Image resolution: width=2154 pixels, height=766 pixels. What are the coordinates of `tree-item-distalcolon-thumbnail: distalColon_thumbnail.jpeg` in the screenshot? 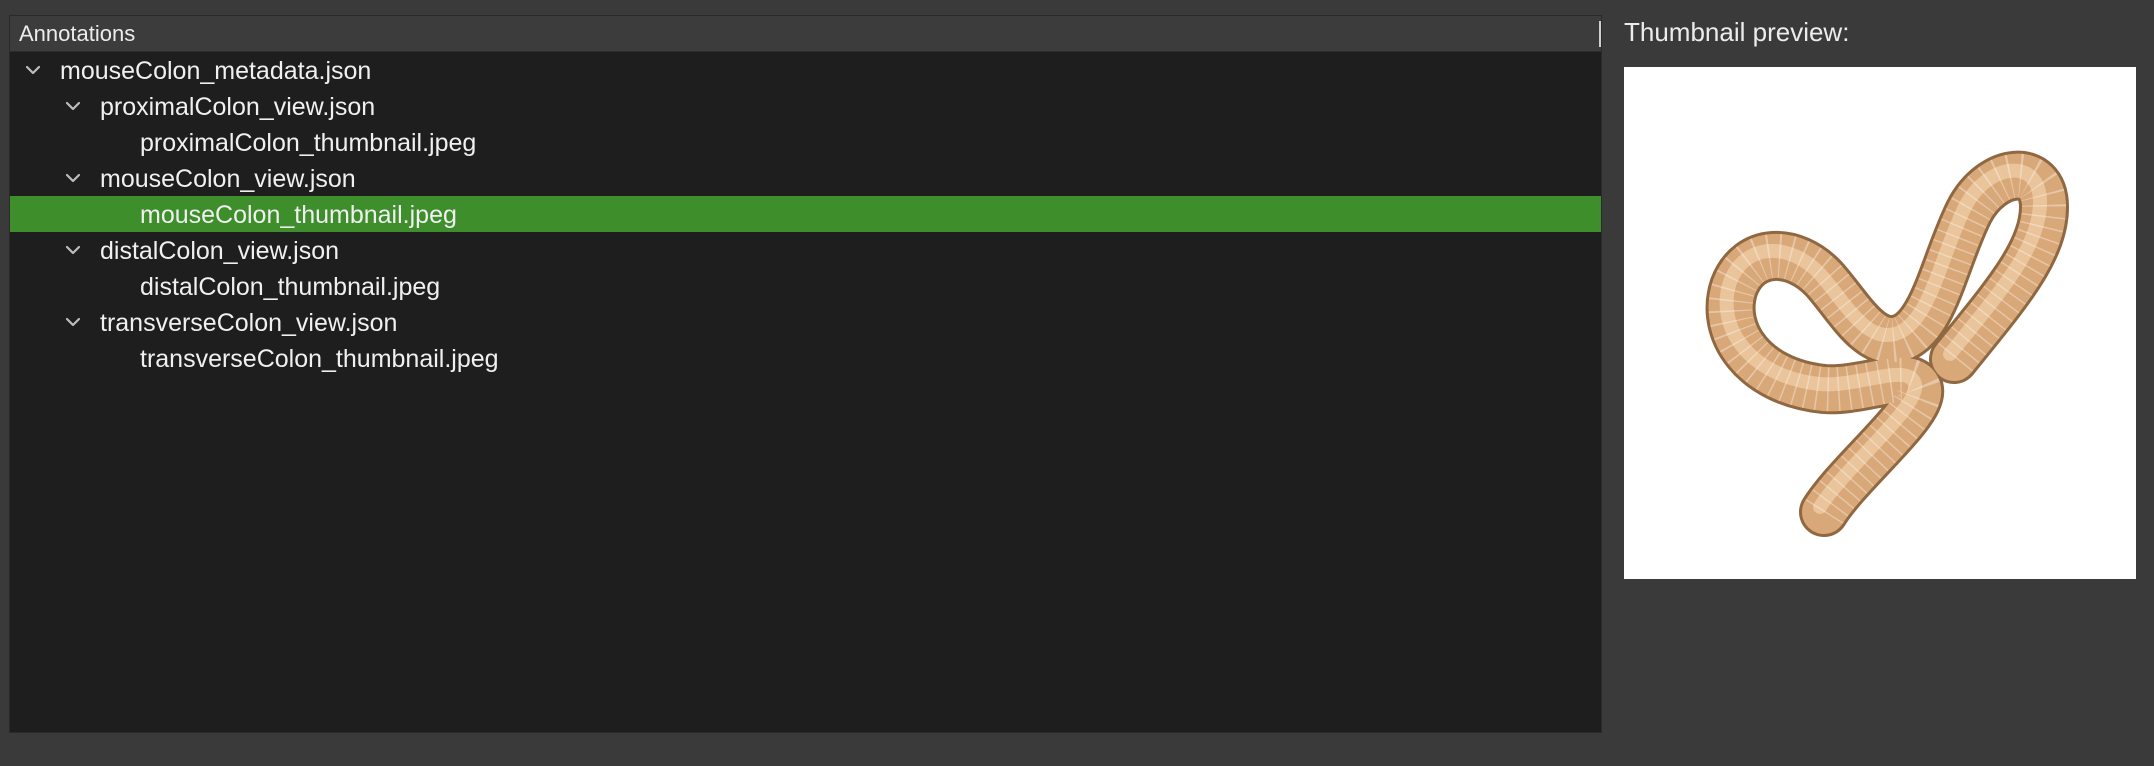 It's located at (805, 286).